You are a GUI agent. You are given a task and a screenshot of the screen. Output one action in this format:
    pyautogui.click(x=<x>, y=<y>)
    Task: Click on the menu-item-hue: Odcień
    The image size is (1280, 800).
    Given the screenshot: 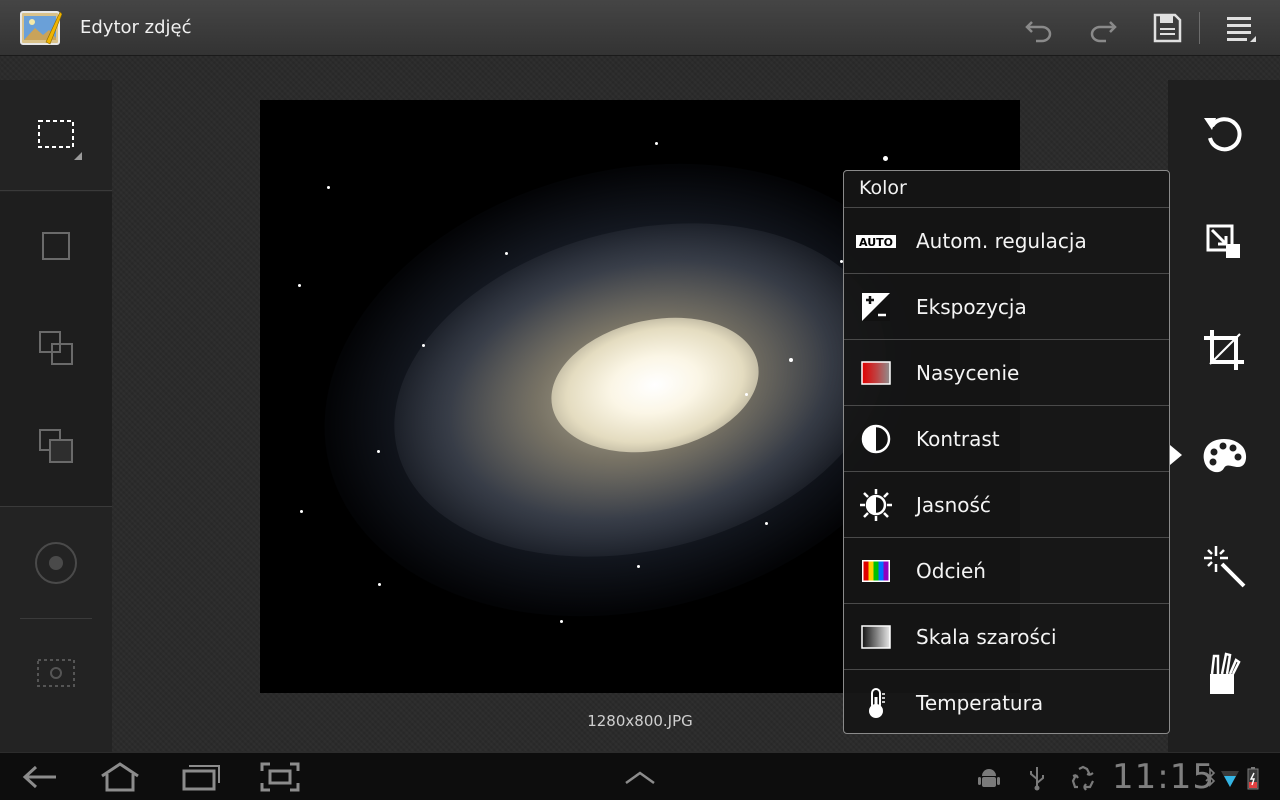 What is the action you would take?
    pyautogui.click(x=1006, y=570)
    